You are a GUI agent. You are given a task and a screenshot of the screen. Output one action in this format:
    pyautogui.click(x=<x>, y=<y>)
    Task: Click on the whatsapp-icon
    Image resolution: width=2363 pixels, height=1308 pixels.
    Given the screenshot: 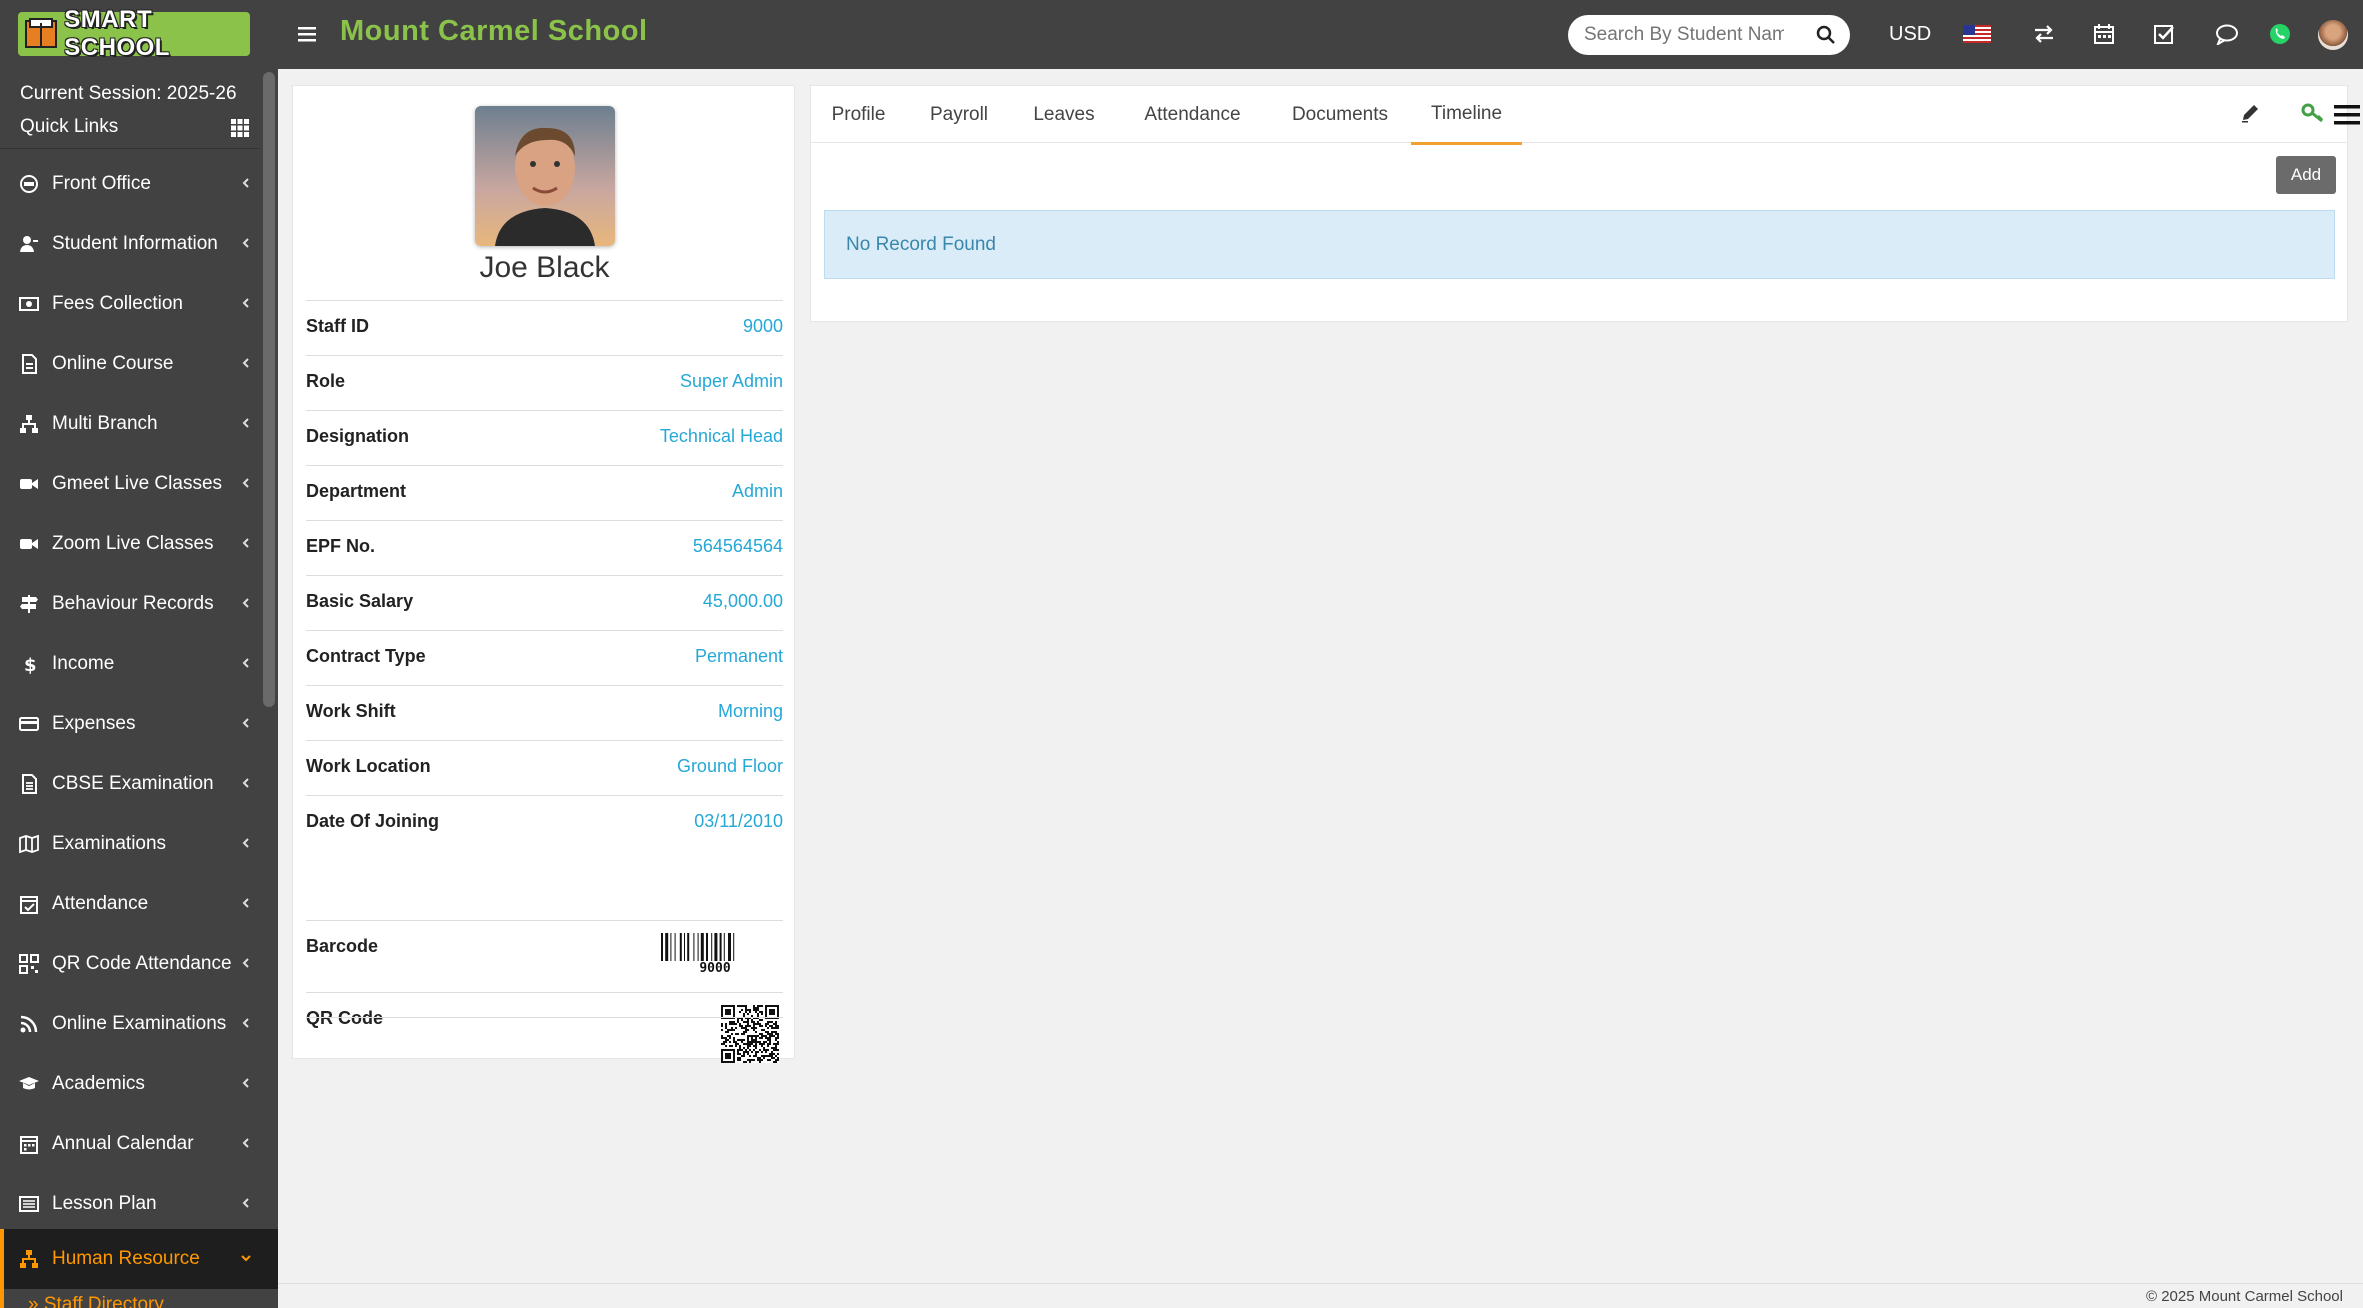 What is the action you would take?
    pyautogui.click(x=2280, y=34)
    